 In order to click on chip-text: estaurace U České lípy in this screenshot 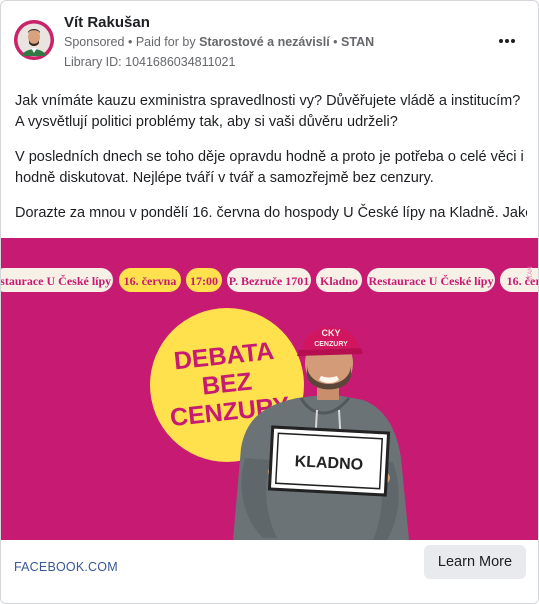, I will do `click(56, 281)`.